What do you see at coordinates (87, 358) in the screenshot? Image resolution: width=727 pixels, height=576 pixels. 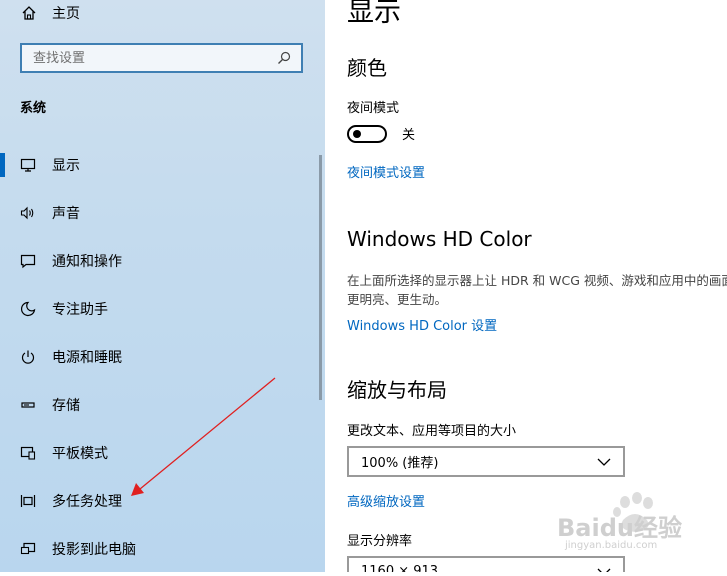 I see `sidebar-item-label: 电源和睡眠` at bounding box center [87, 358].